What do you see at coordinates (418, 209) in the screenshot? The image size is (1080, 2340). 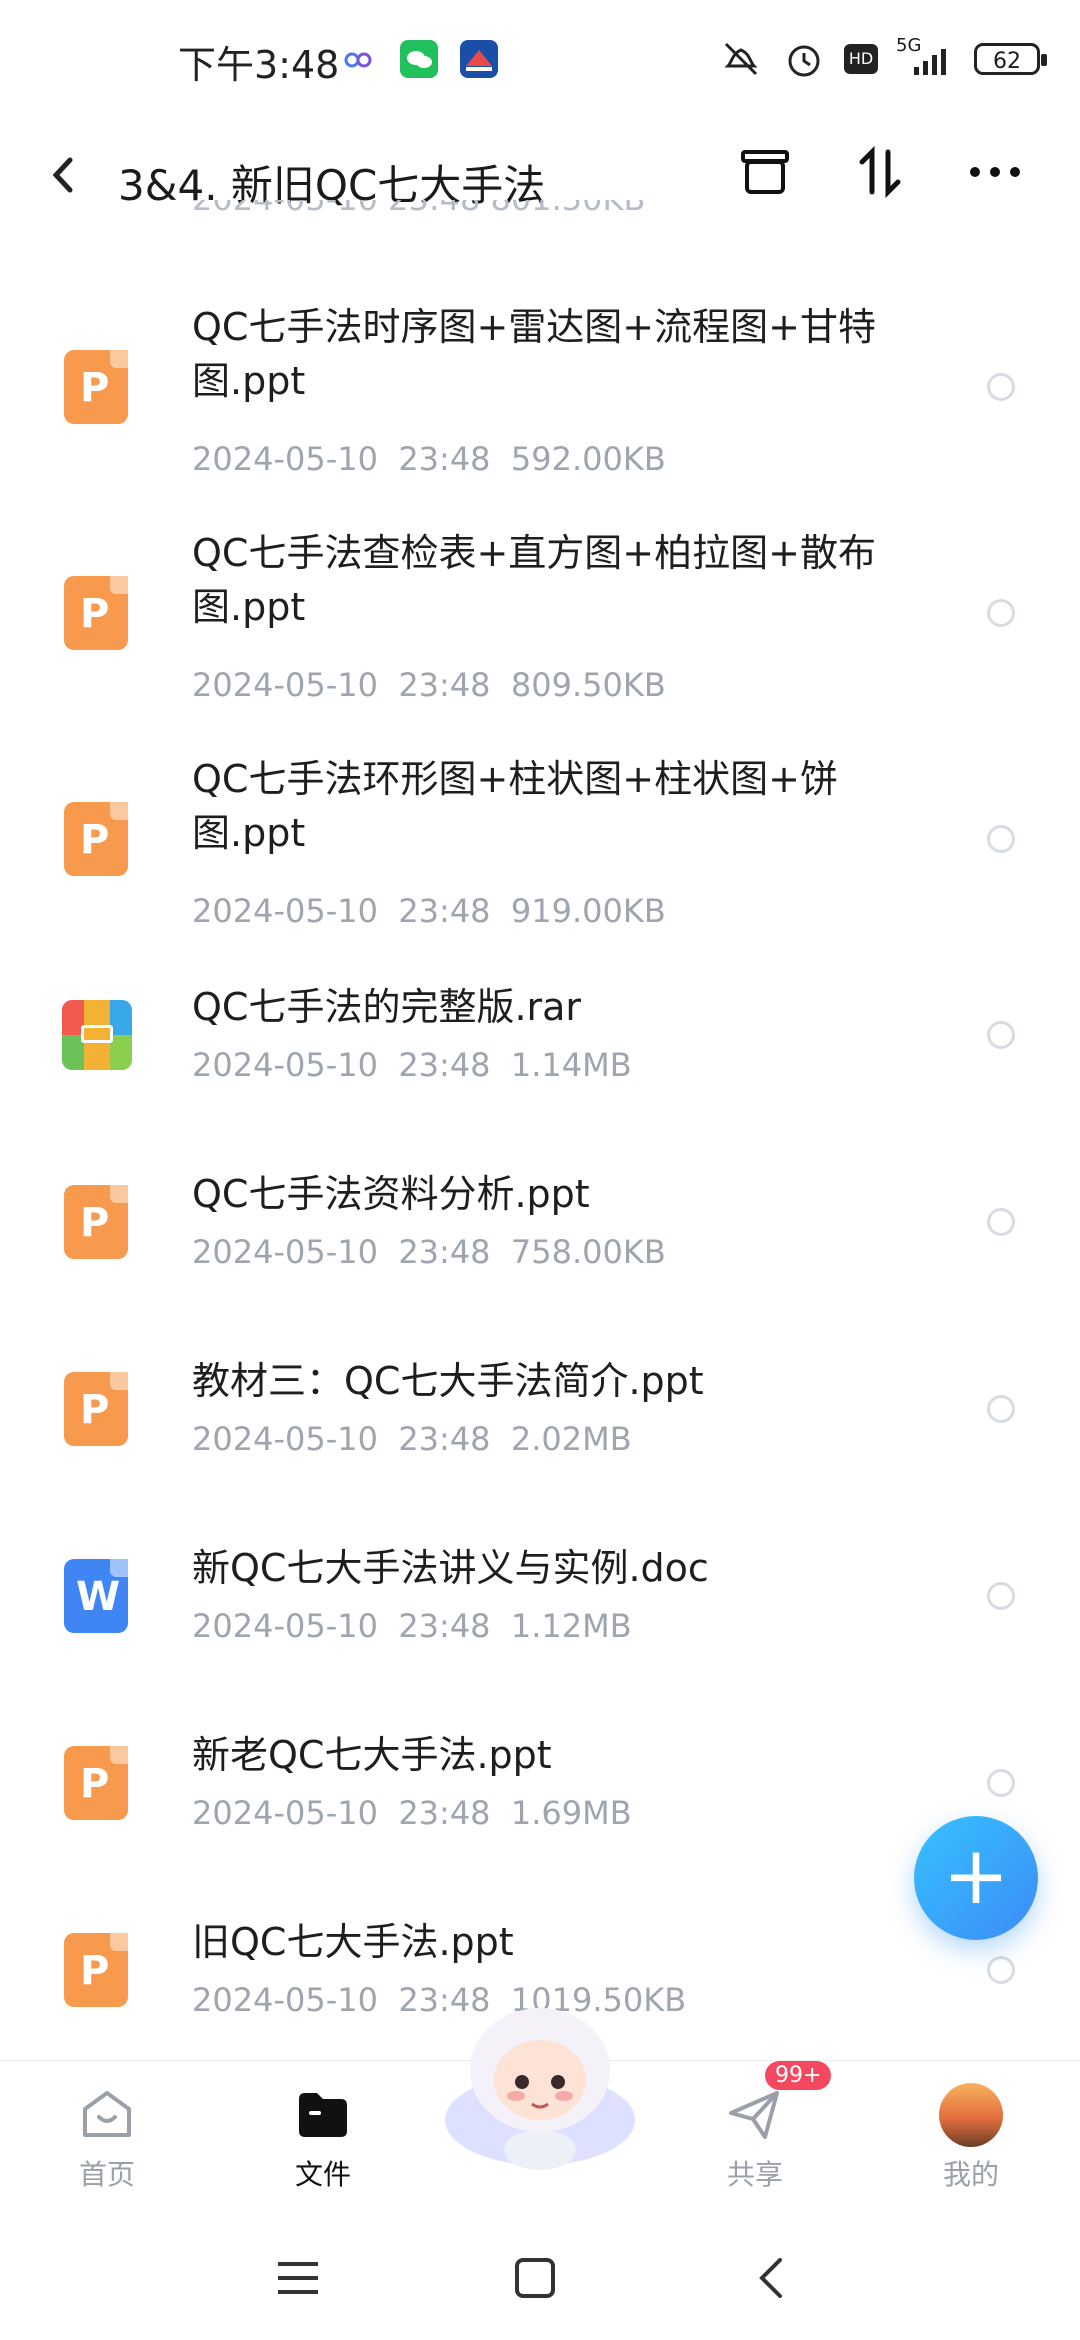 I see `partial-item-meta: 2024-05-10 23:48 801.50KB` at bounding box center [418, 209].